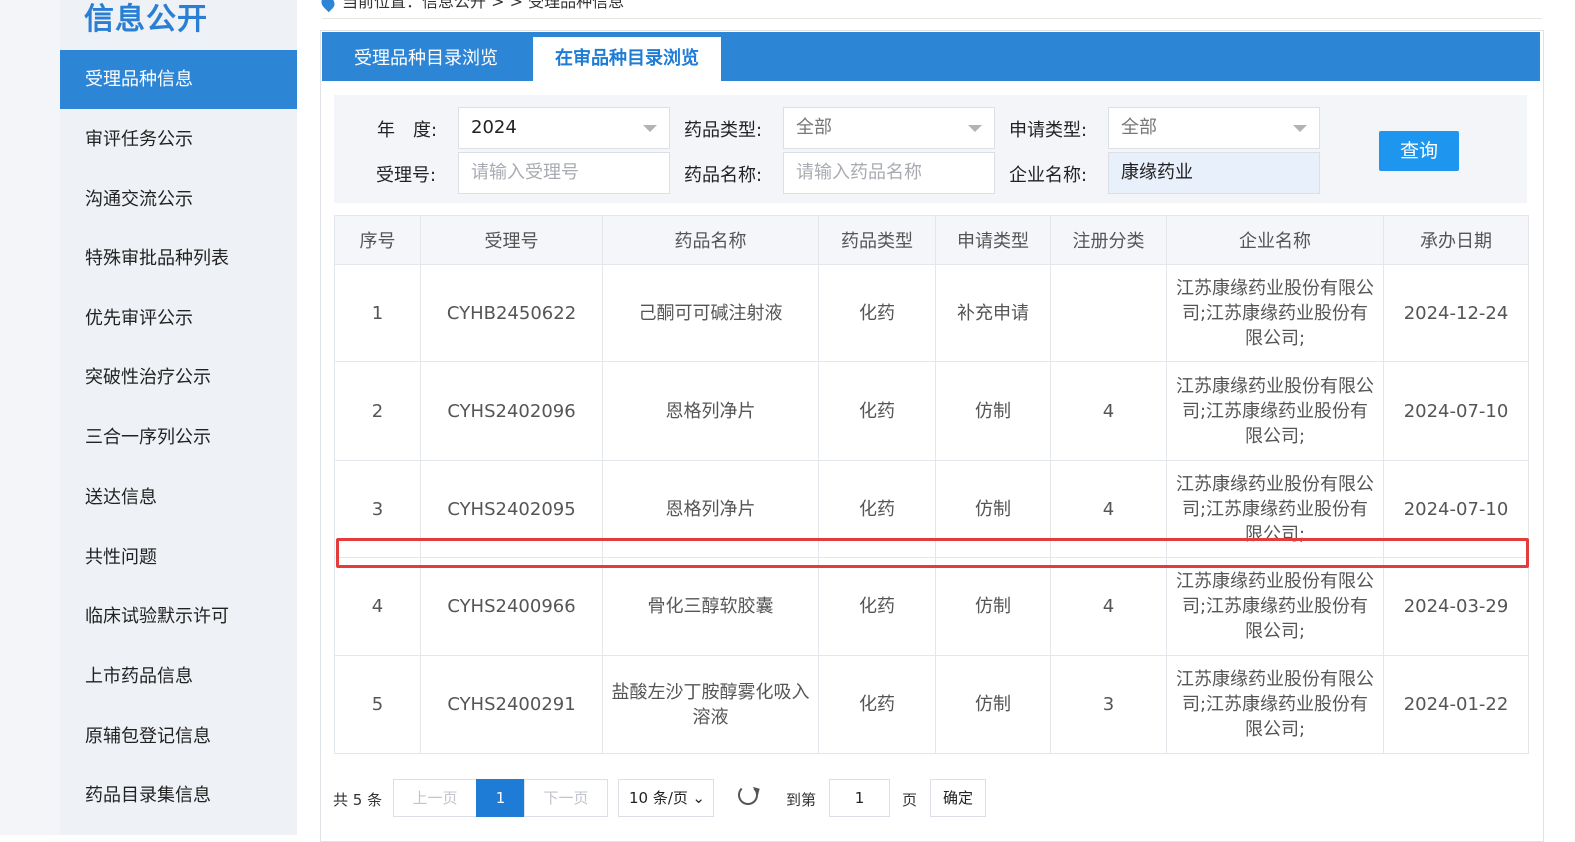 The height and width of the screenshot is (842, 1575). I want to click on divider, so click(932, 18).